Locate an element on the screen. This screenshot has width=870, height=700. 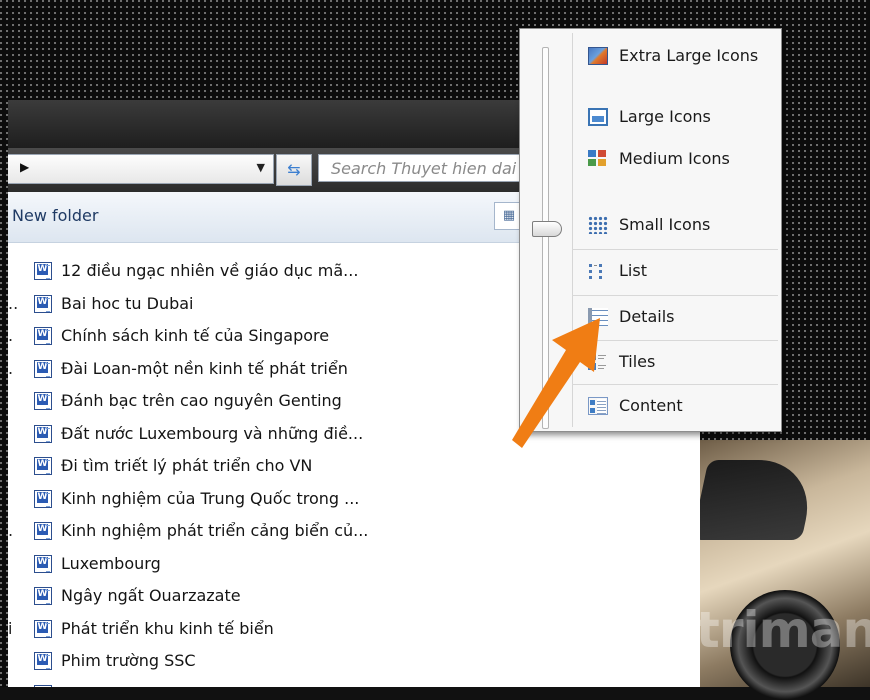
menu-item-label: Extra Large Icons is located at coordinates (689, 55).